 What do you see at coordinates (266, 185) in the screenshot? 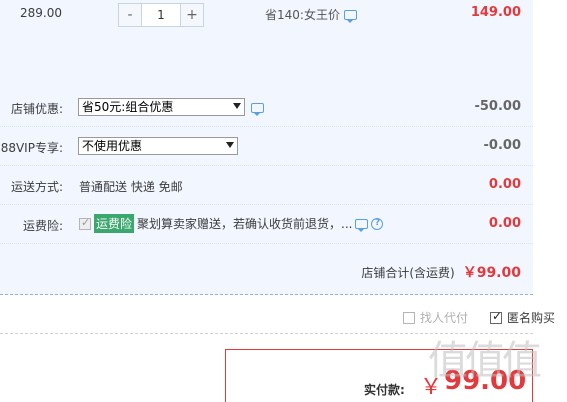
I see `shipping-row: 运送方式: 普通配送 快递 免邮 0.00` at bounding box center [266, 185].